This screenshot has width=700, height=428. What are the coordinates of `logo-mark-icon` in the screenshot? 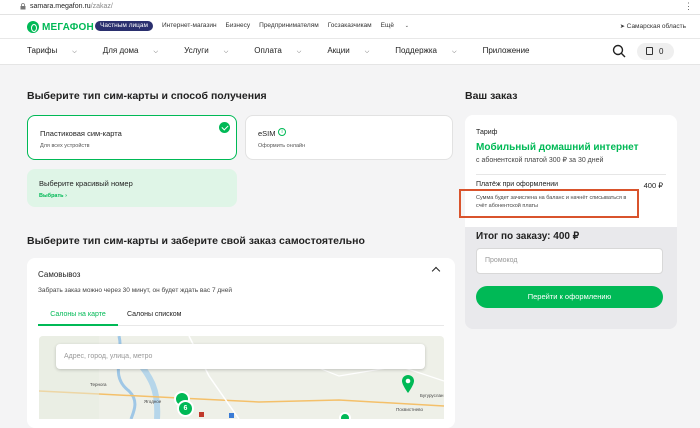 It's located at (33, 27).